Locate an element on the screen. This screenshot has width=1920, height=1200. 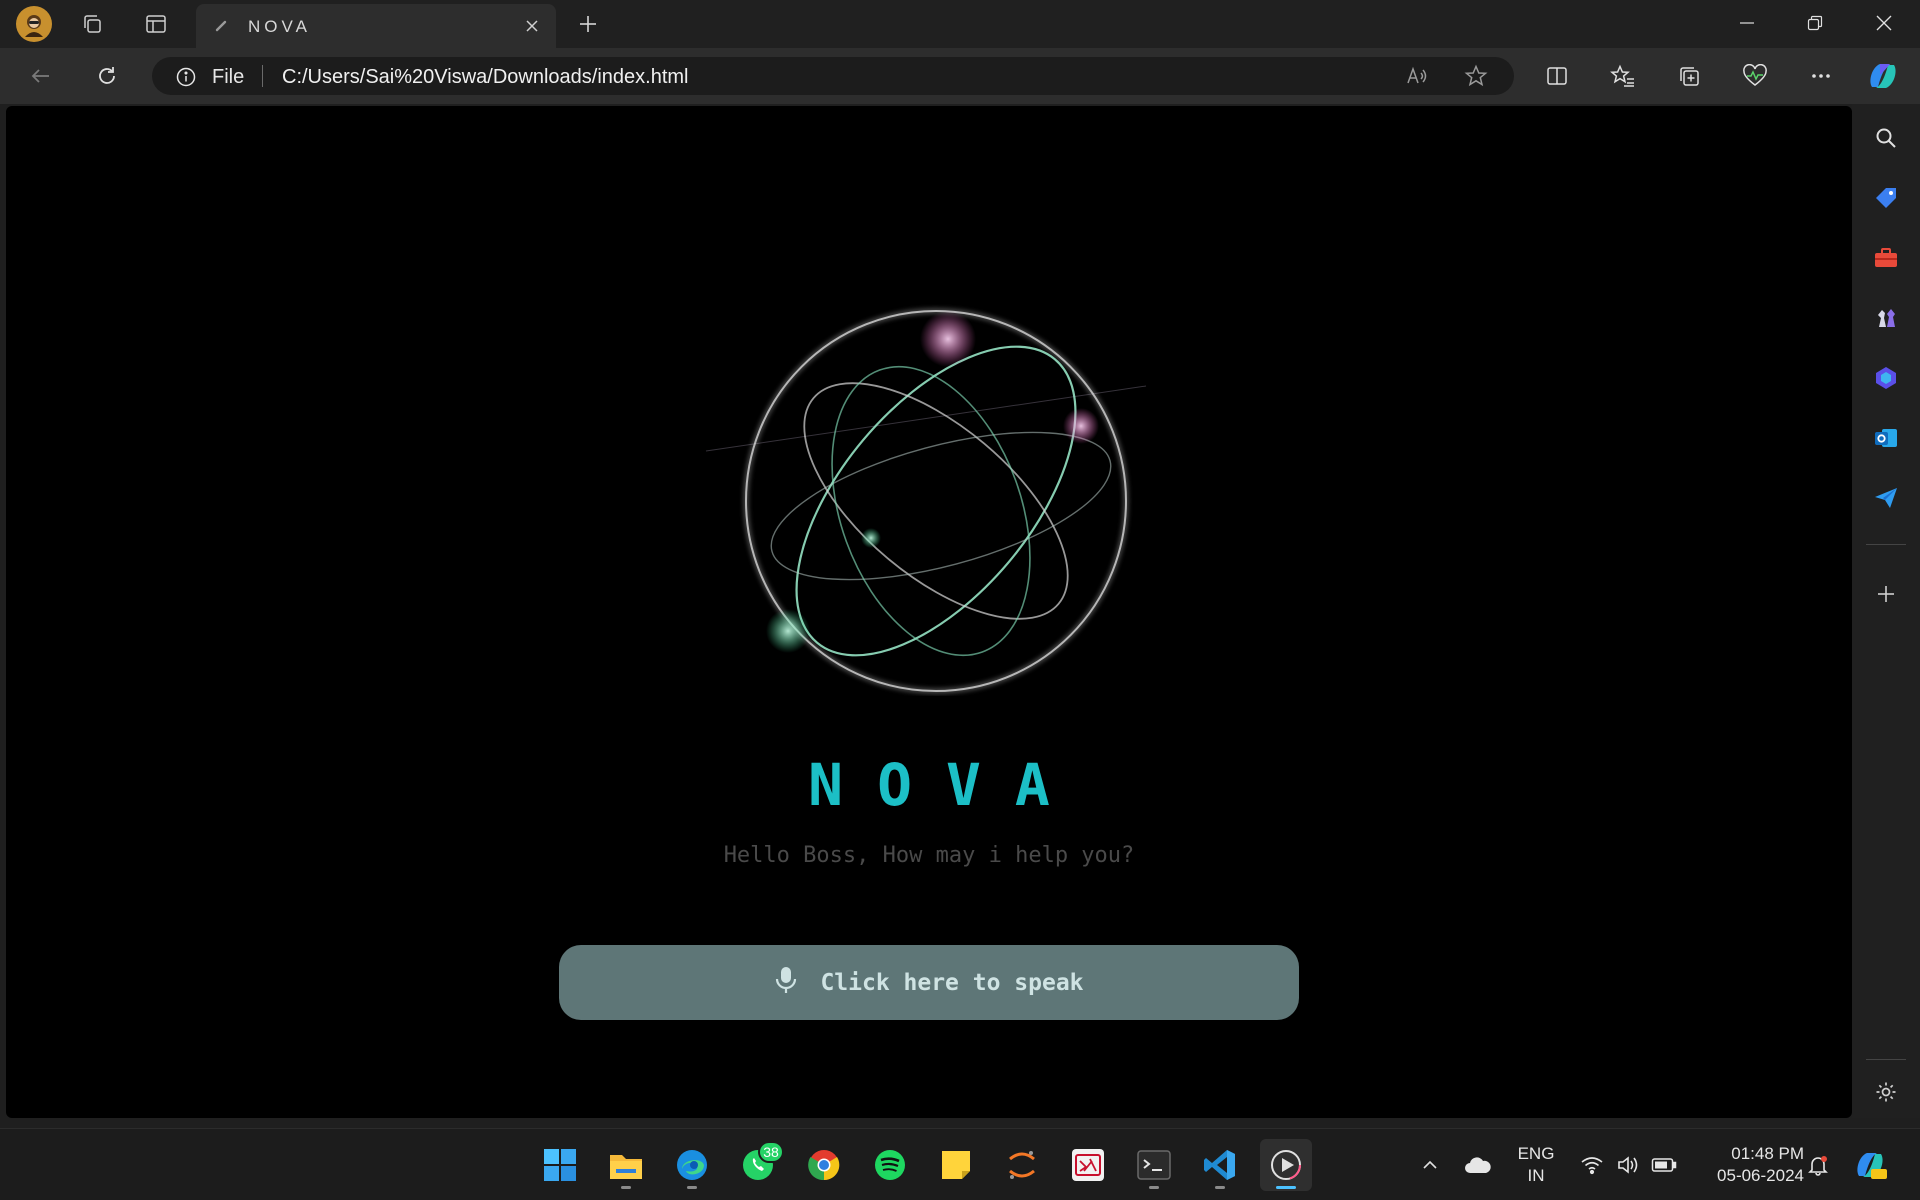
more-menu-icon is located at coordinates (1821, 76).